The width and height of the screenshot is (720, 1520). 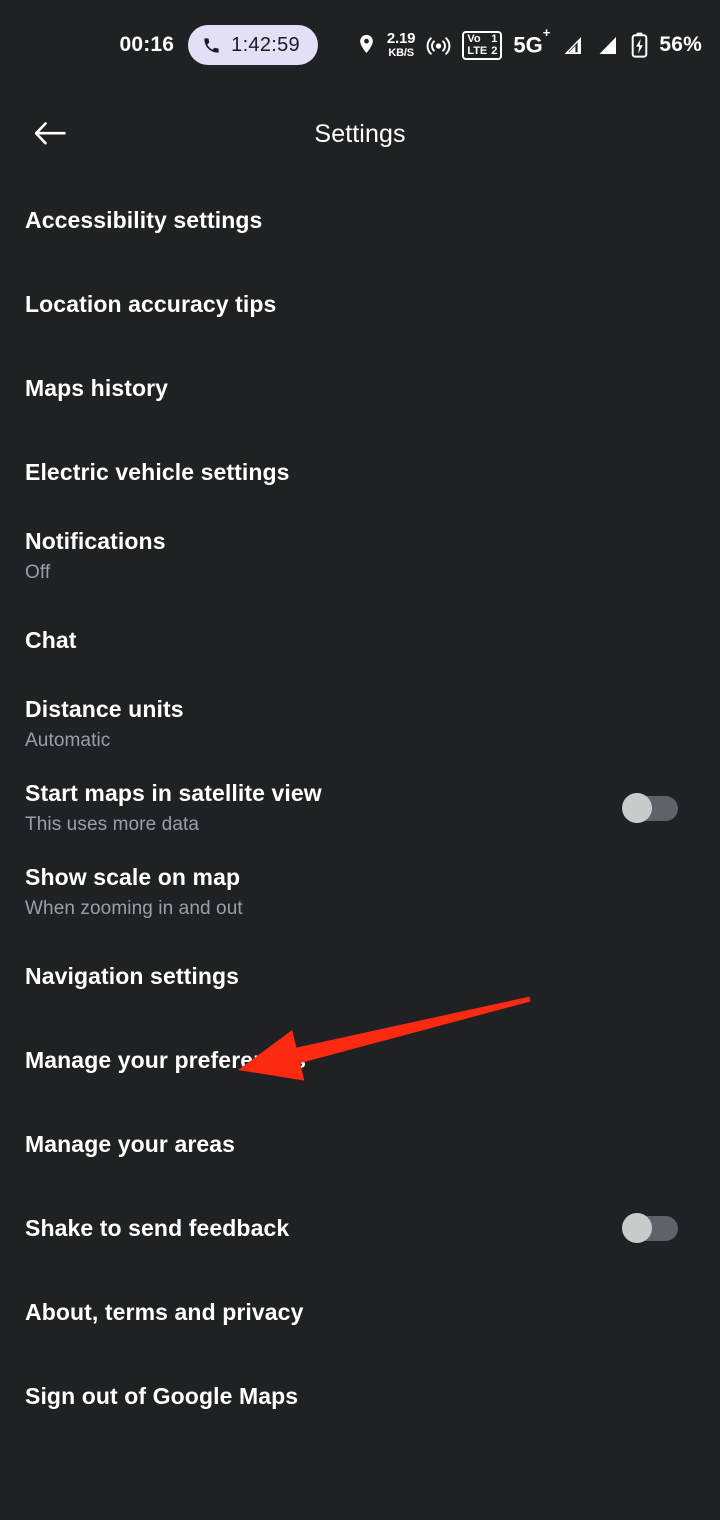 I want to click on row-text: Chat, so click(x=51, y=640).